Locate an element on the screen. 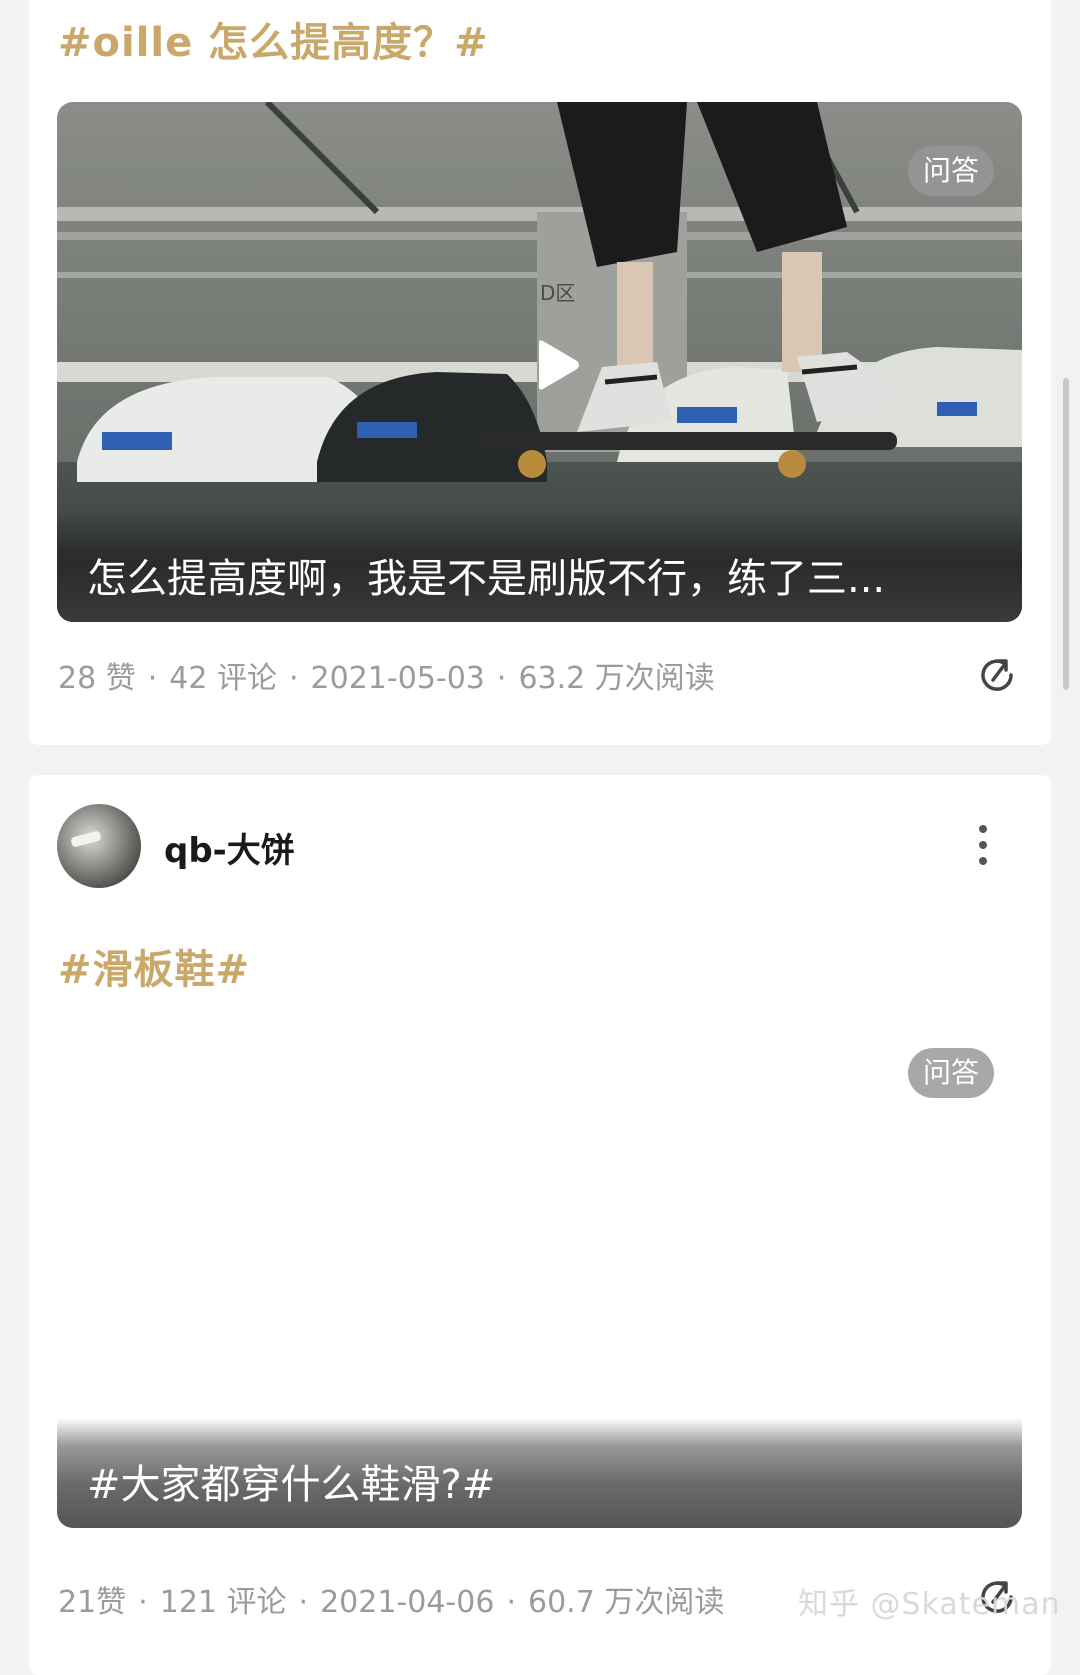 The image size is (1080, 1675). author-name: qb-大饼 is located at coordinates (229, 847).